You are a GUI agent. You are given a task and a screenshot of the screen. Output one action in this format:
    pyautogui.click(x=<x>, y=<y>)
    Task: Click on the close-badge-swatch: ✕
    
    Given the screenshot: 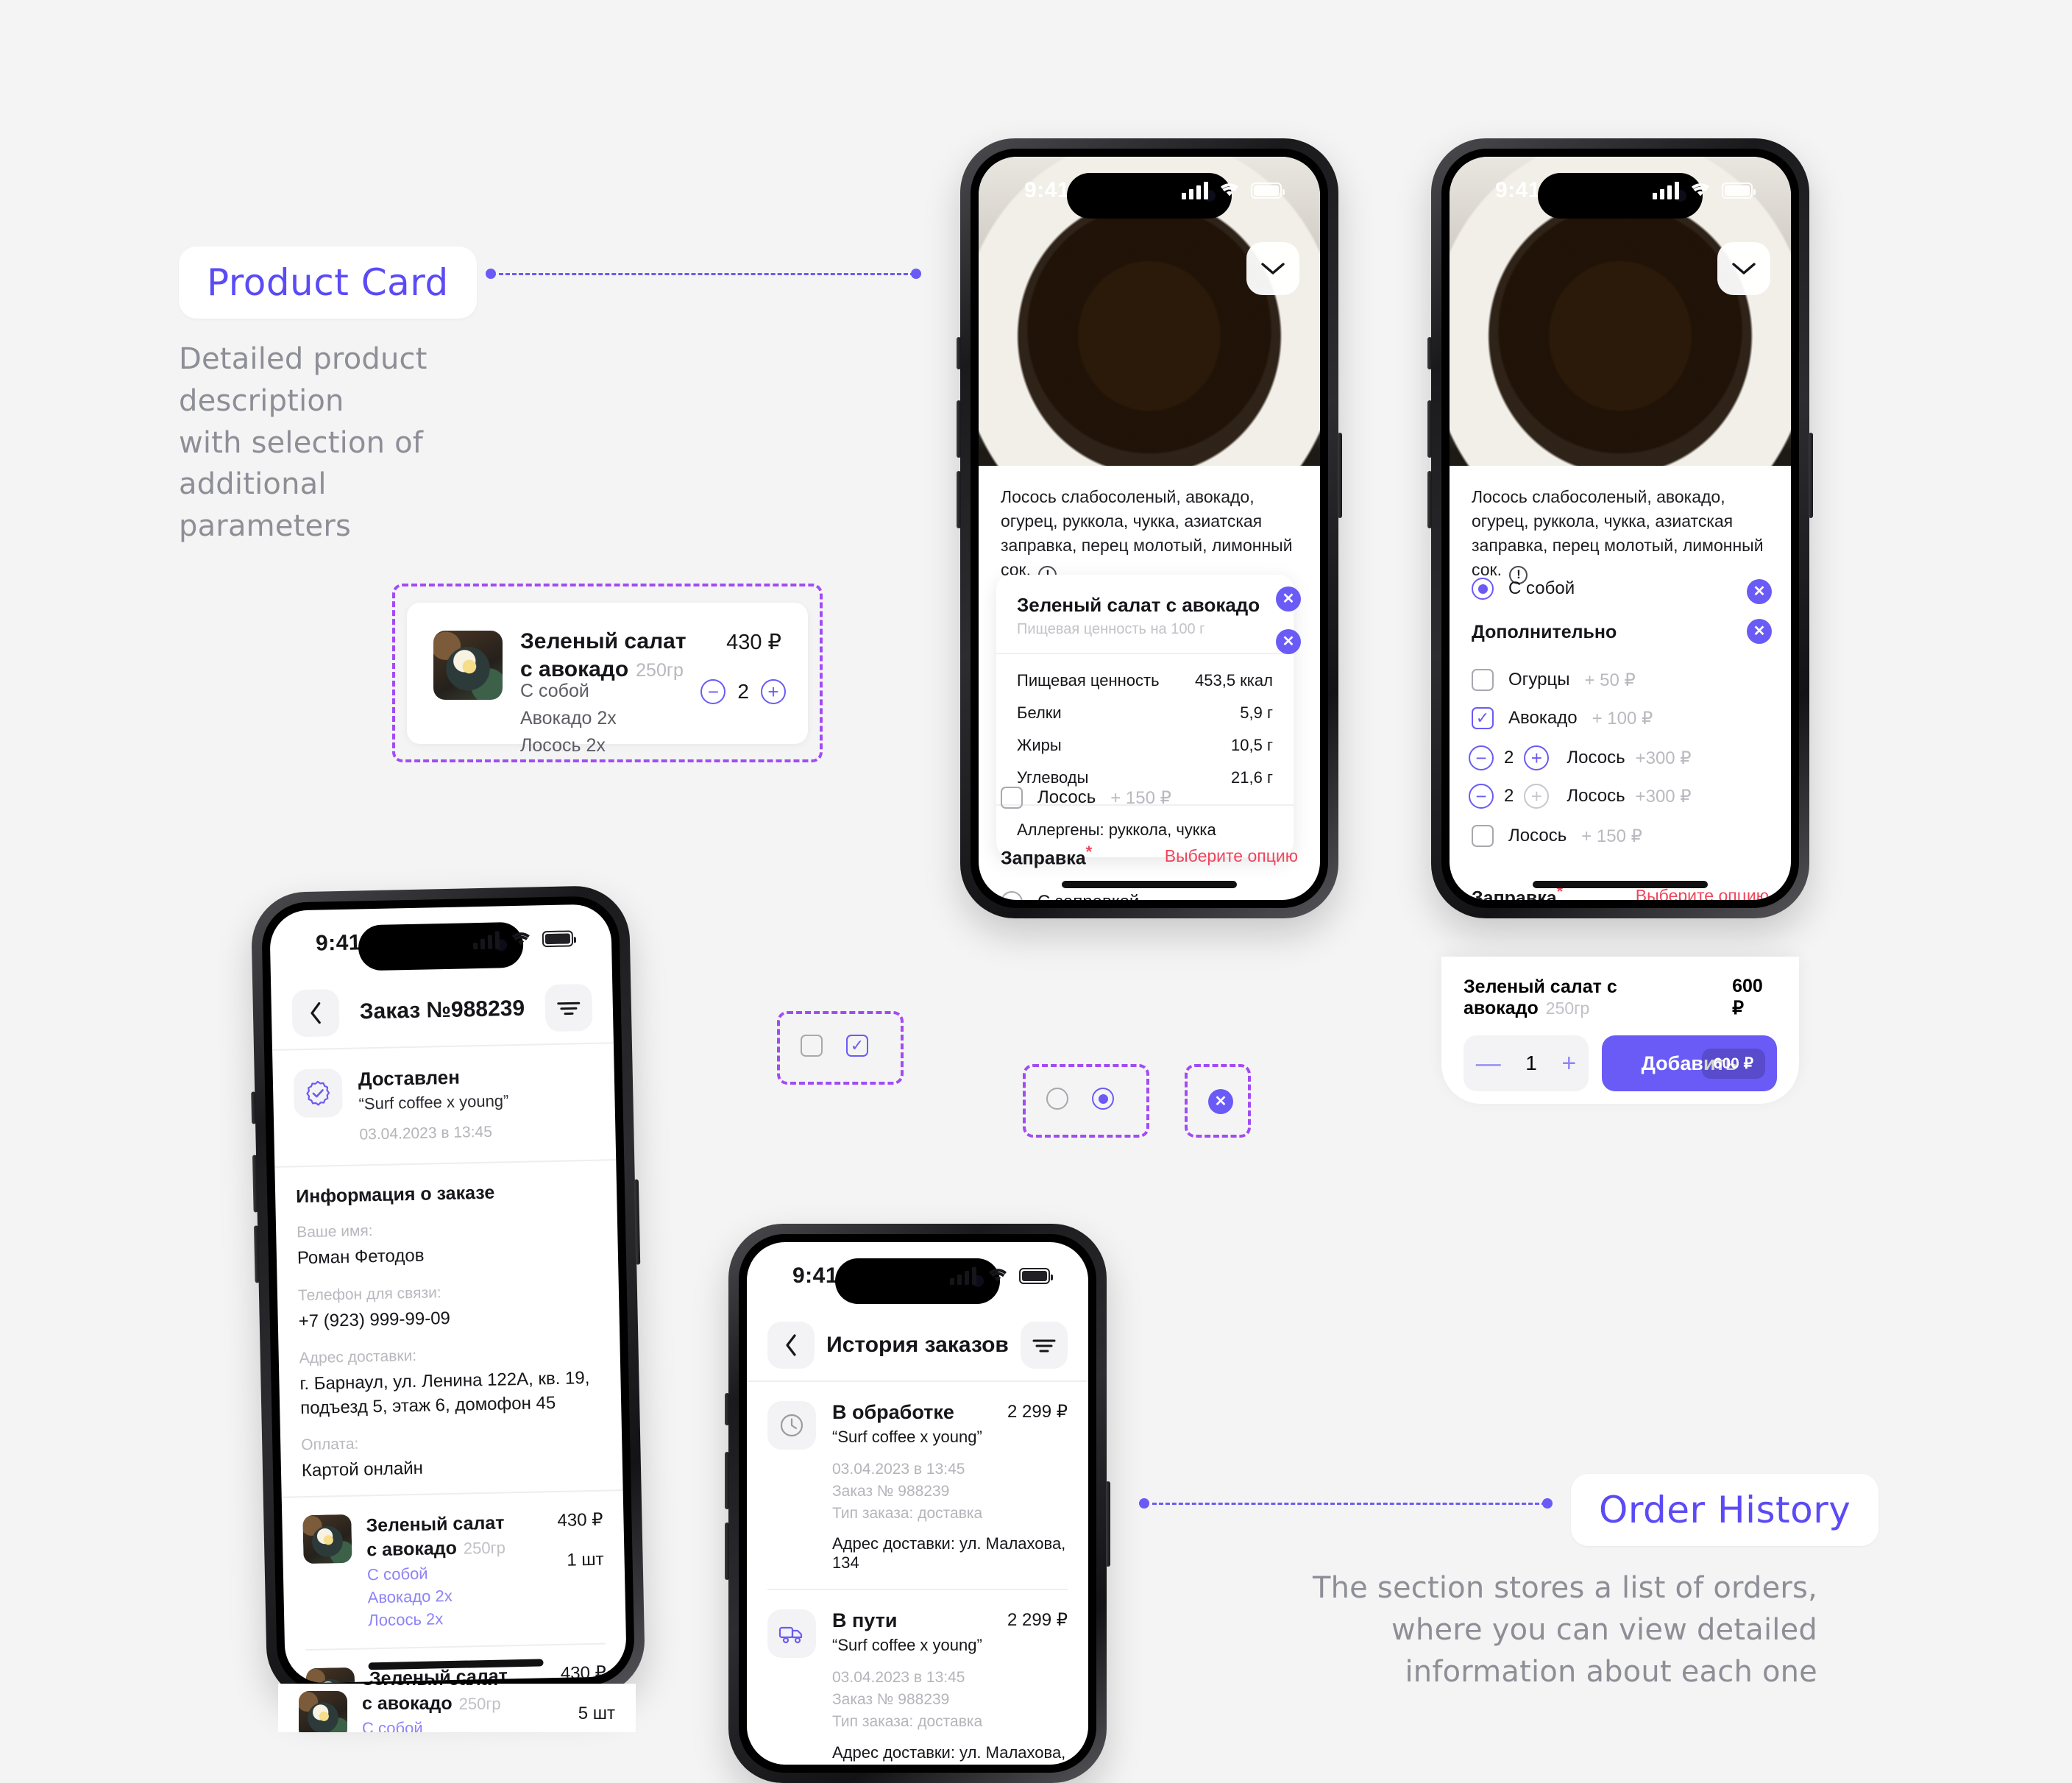 What is the action you would take?
    pyautogui.click(x=1220, y=1101)
    